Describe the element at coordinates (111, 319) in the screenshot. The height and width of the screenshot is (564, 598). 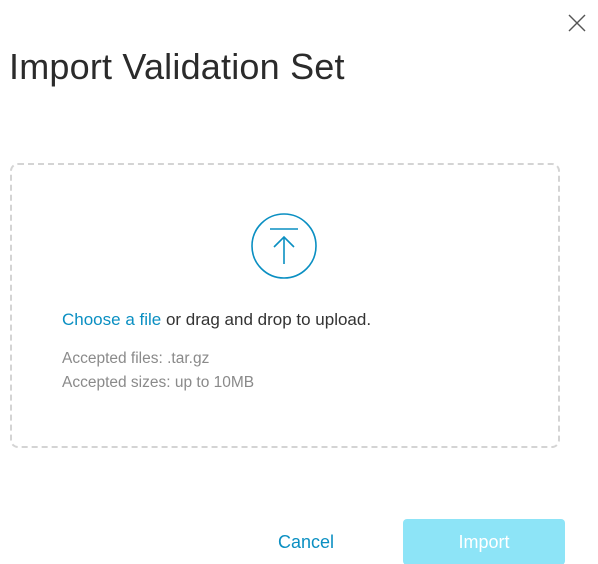
I see `choose-file-link: Choose a file` at that location.